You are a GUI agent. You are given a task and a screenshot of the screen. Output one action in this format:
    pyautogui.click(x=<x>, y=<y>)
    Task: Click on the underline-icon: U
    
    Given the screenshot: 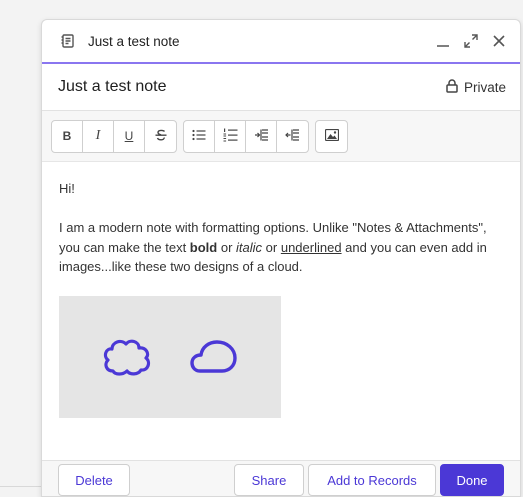 What is the action you would take?
    pyautogui.click(x=129, y=136)
    